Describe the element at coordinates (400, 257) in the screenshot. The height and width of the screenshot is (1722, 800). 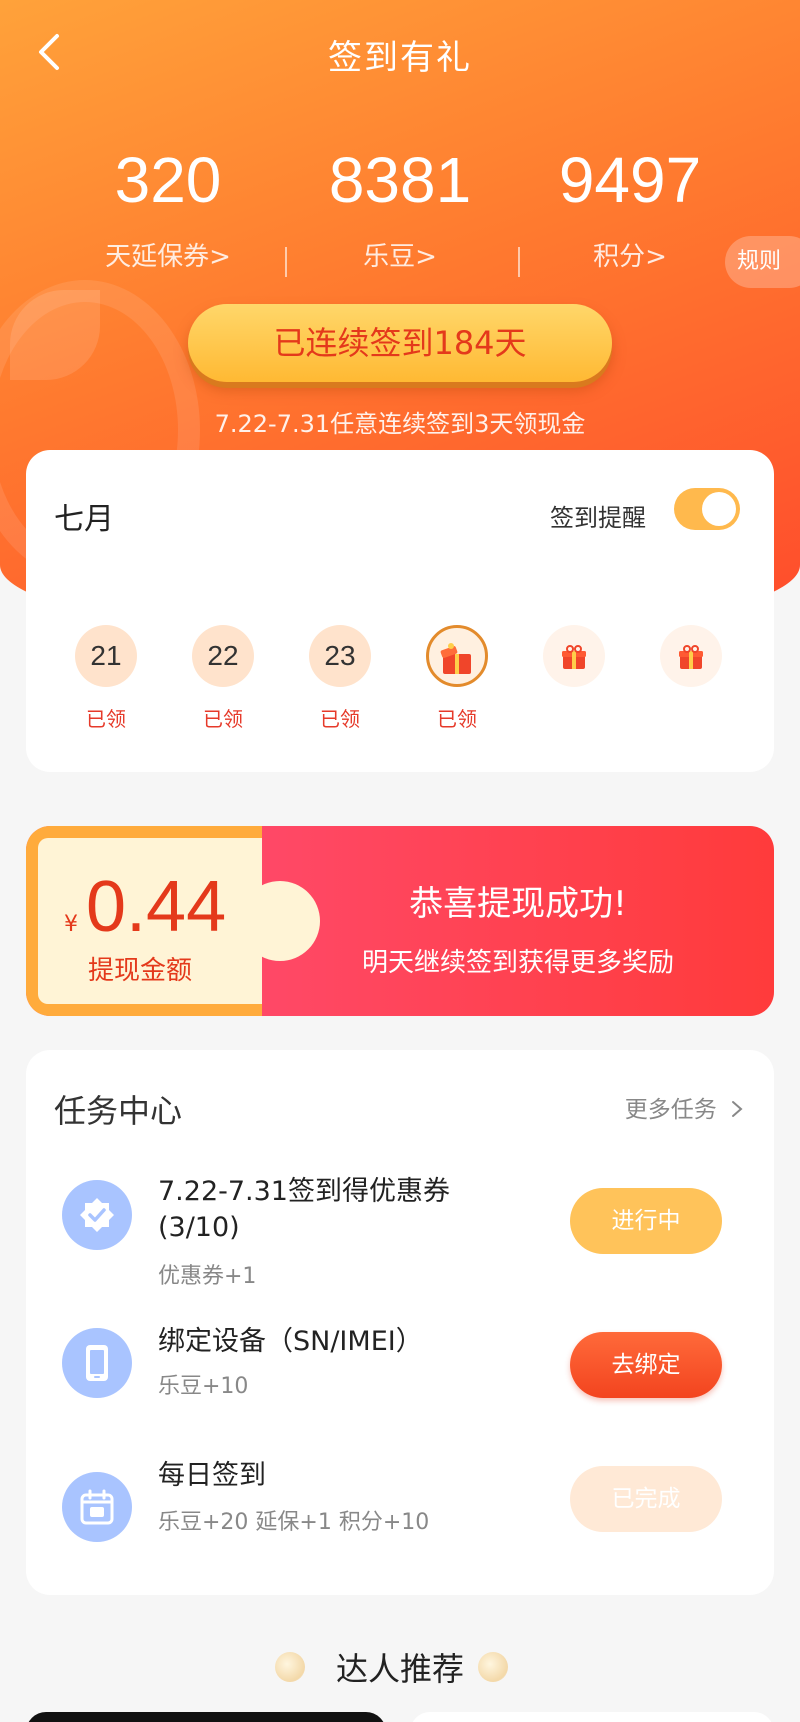
I see `stat-label: 乐豆>` at that location.